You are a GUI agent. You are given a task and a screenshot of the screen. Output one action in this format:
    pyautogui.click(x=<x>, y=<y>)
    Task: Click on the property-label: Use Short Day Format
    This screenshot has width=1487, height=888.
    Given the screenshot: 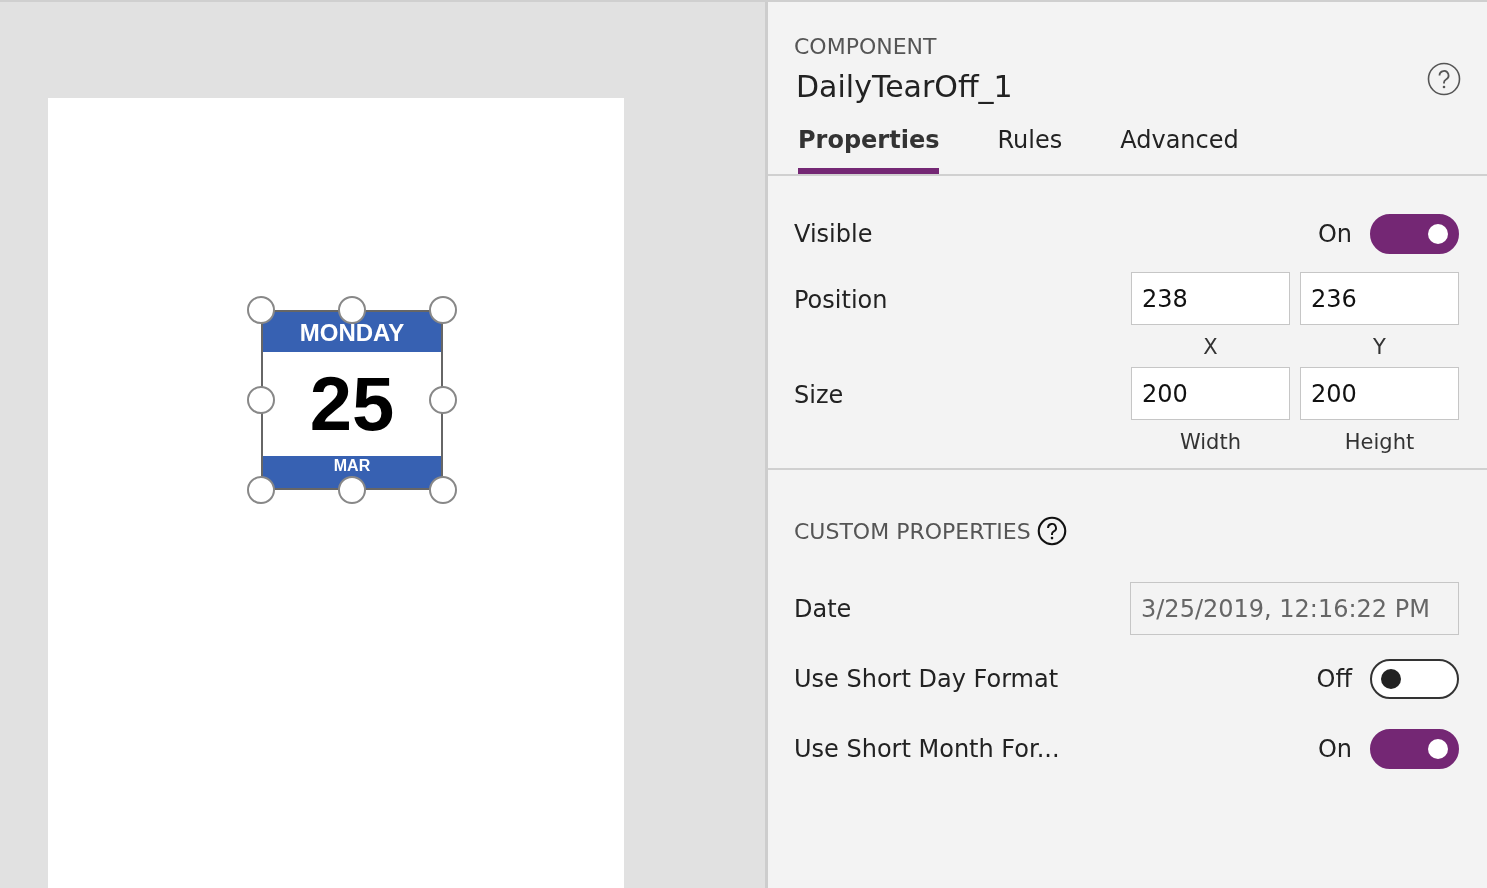 What is the action you would take?
    pyautogui.click(x=926, y=679)
    